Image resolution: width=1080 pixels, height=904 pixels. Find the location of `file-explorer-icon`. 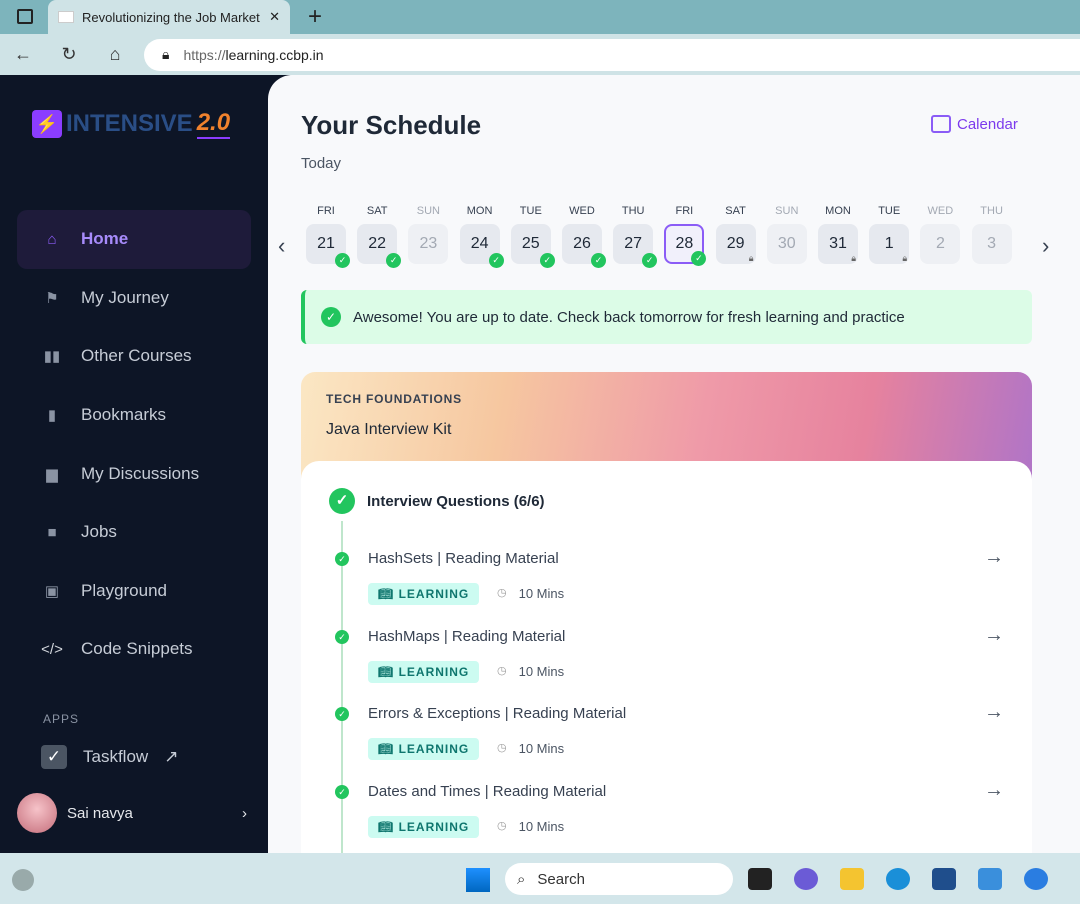

file-explorer-icon is located at coordinates (852, 879).